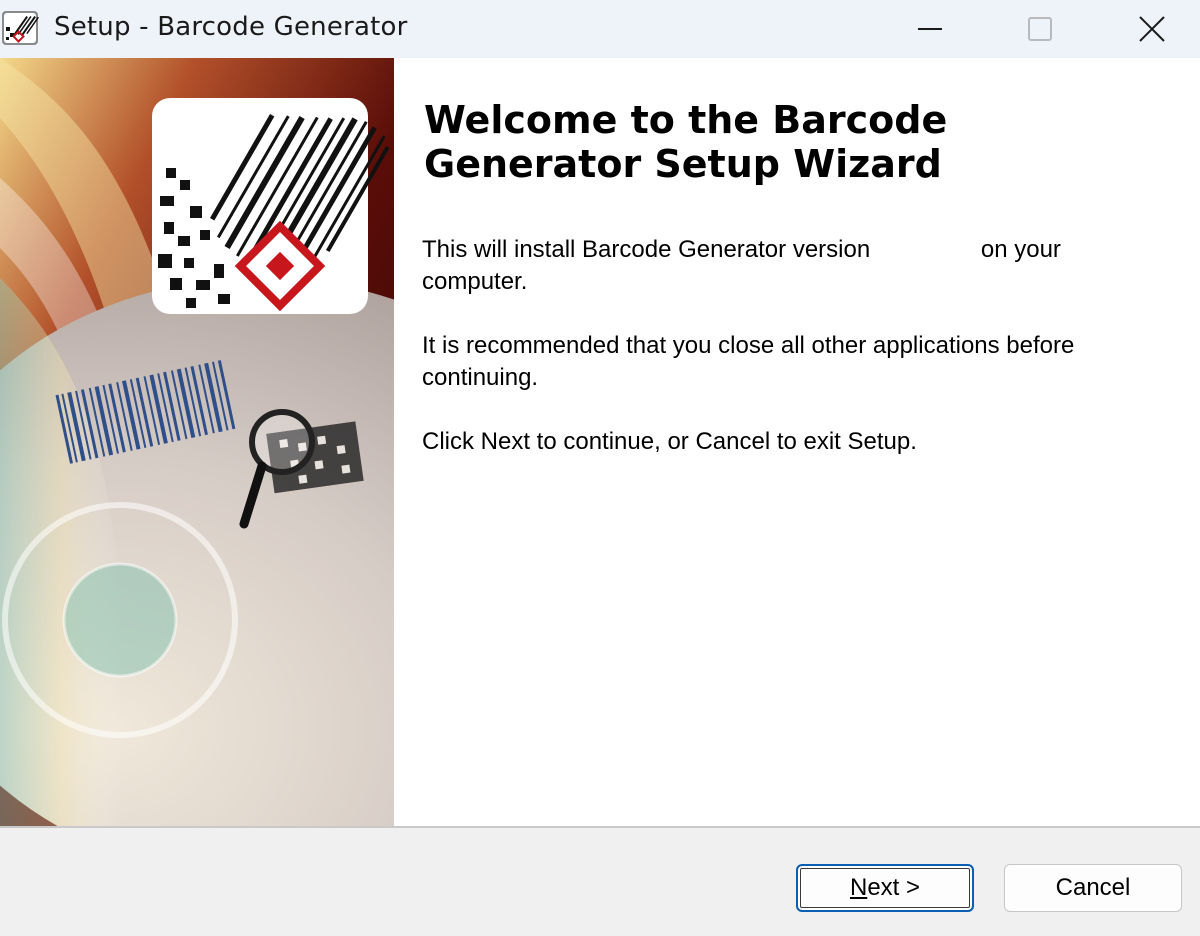 The height and width of the screenshot is (936, 1200). What do you see at coordinates (600, 882) in the screenshot?
I see `wizard-footer: Next > Cancel` at bounding box center [600, 882].